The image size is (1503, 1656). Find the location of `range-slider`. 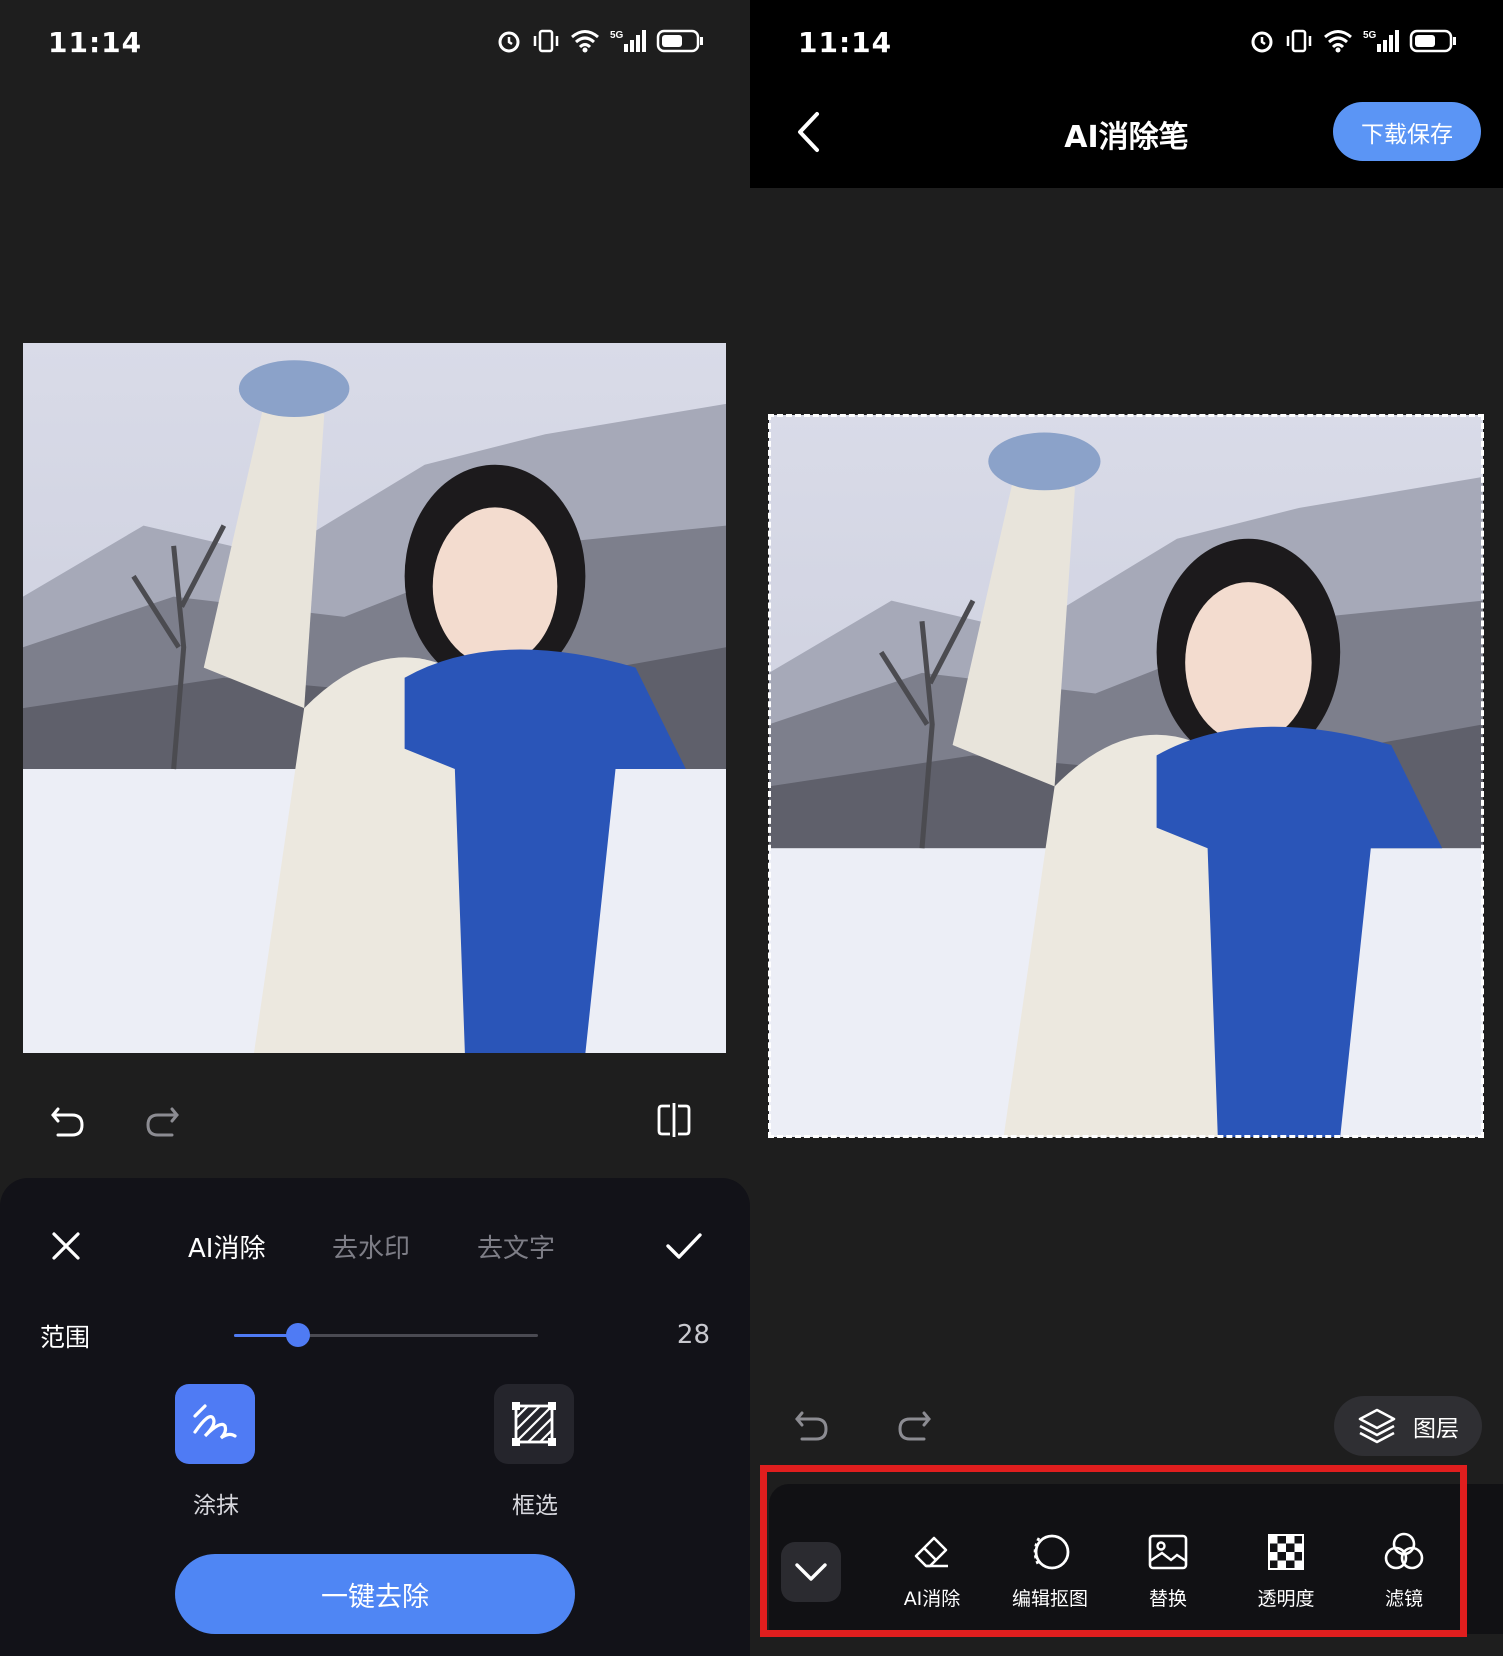

range-slider is located at coordinates (386, 1335).